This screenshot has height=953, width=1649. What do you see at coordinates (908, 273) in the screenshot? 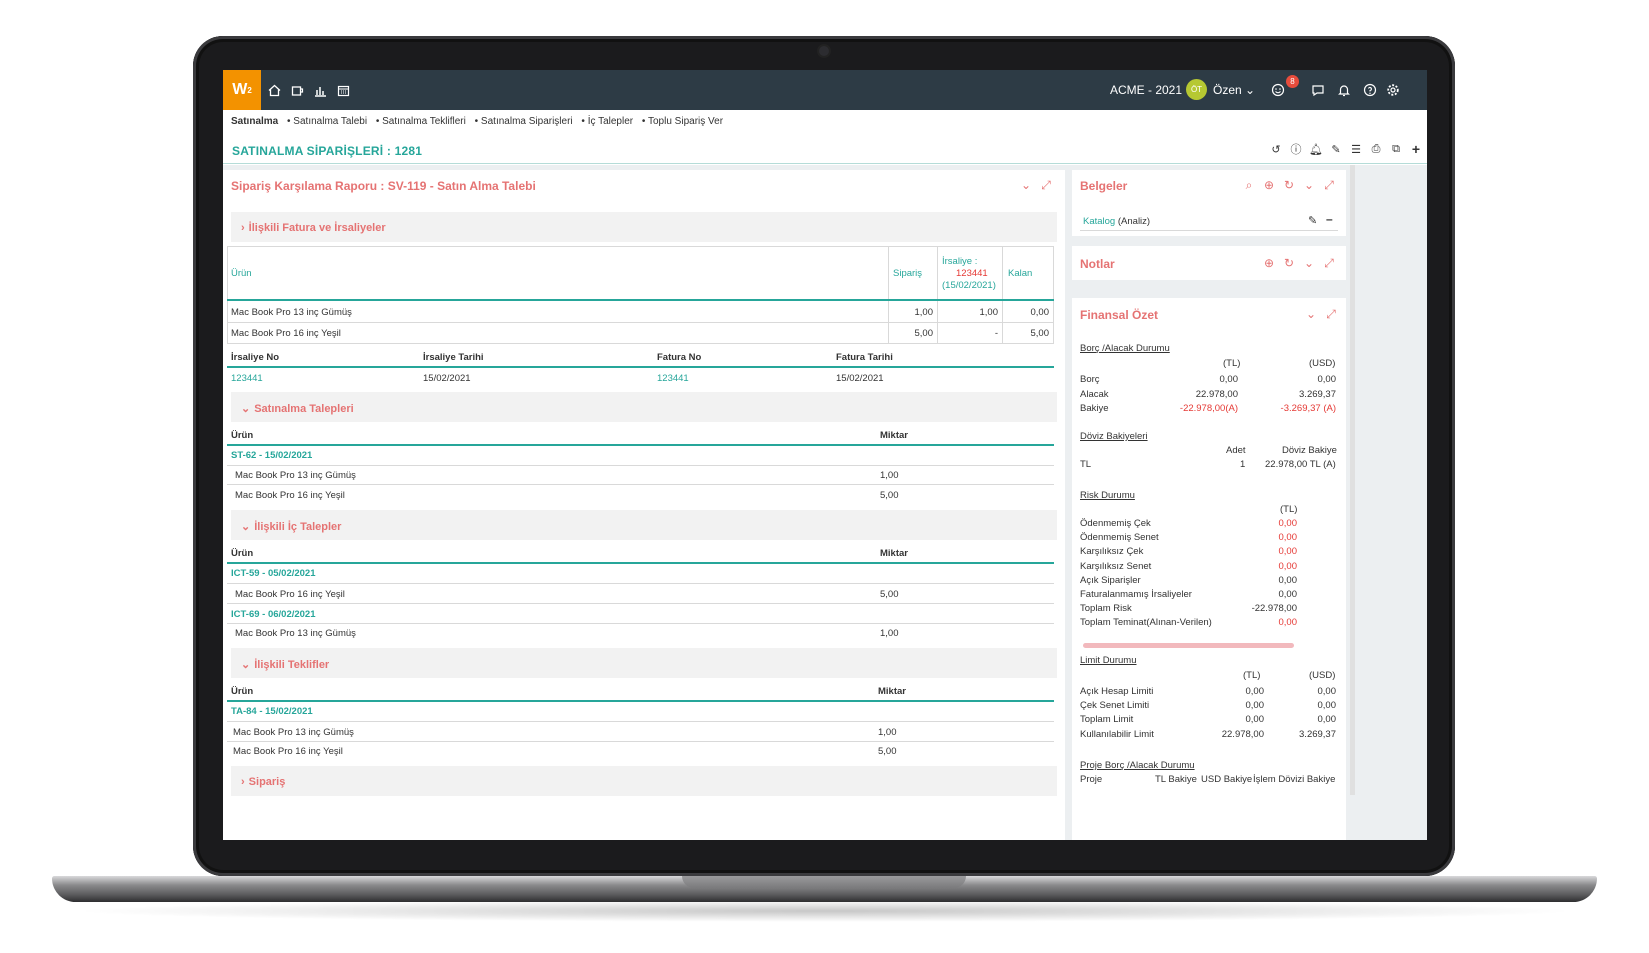
I see `col-siparis: Sipariş` at bounding box center [908, 273].